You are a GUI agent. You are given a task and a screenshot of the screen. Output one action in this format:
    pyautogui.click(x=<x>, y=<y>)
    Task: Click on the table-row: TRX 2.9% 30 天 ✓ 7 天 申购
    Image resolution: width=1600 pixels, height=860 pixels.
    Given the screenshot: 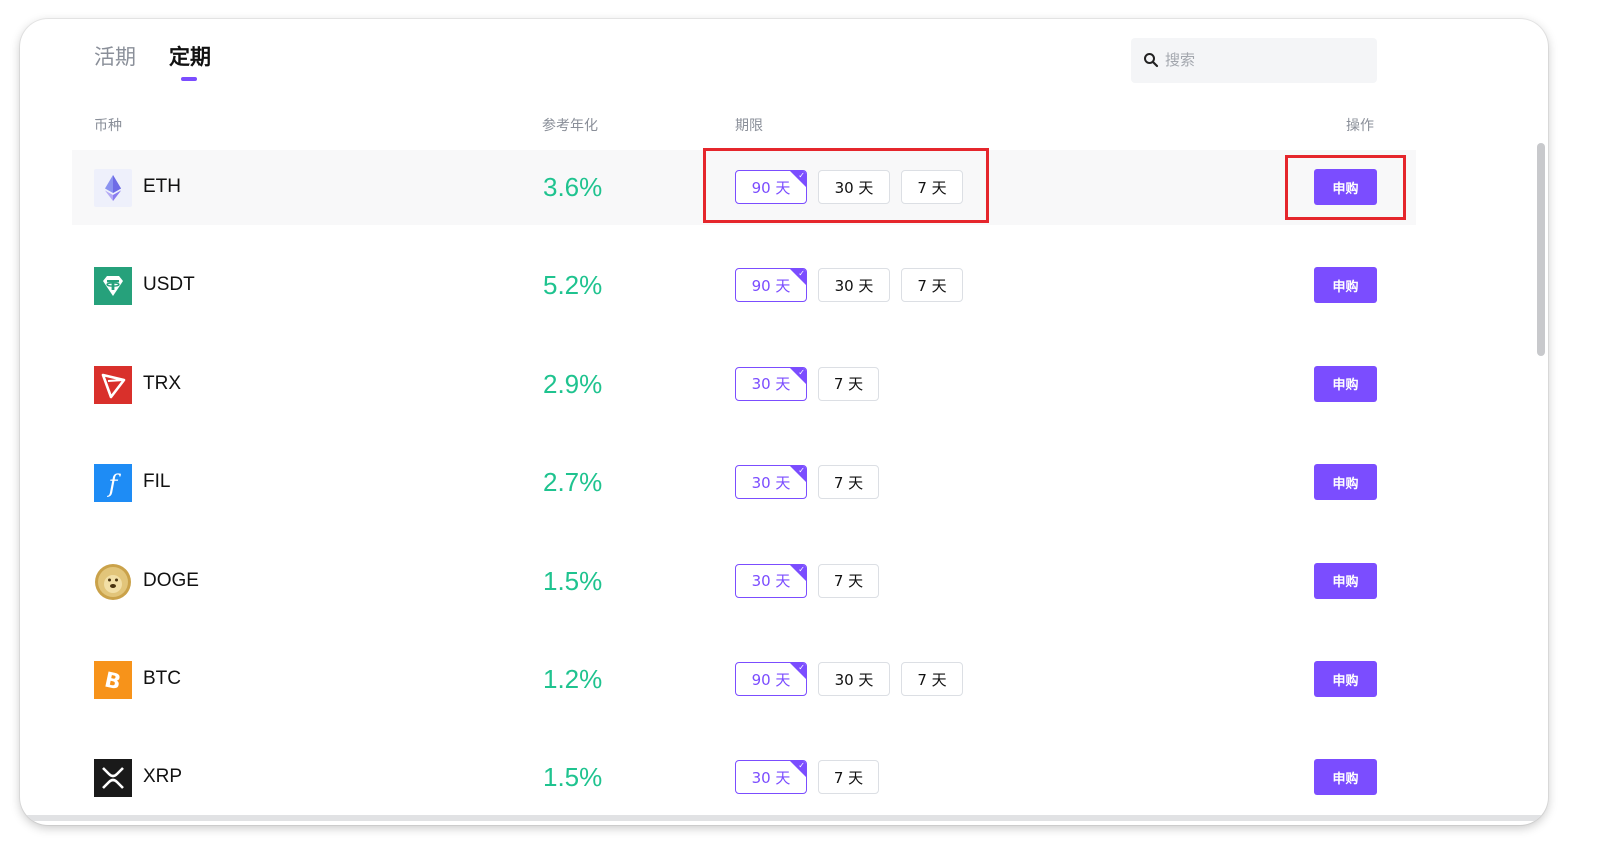 What is the action you would take?
    pyautogui.click(x=744, y=384)
    